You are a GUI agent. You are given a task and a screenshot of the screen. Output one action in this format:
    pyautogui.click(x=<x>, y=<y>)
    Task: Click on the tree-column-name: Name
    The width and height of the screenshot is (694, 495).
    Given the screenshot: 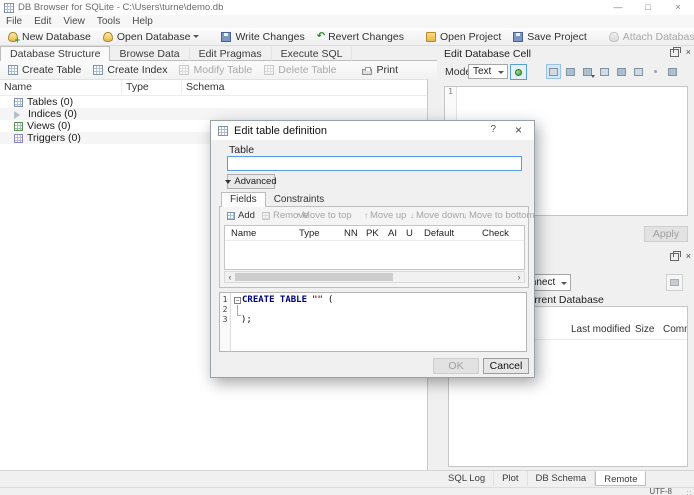 What is the action you would take?
    pyautogui.click(x=18, y=87)
    